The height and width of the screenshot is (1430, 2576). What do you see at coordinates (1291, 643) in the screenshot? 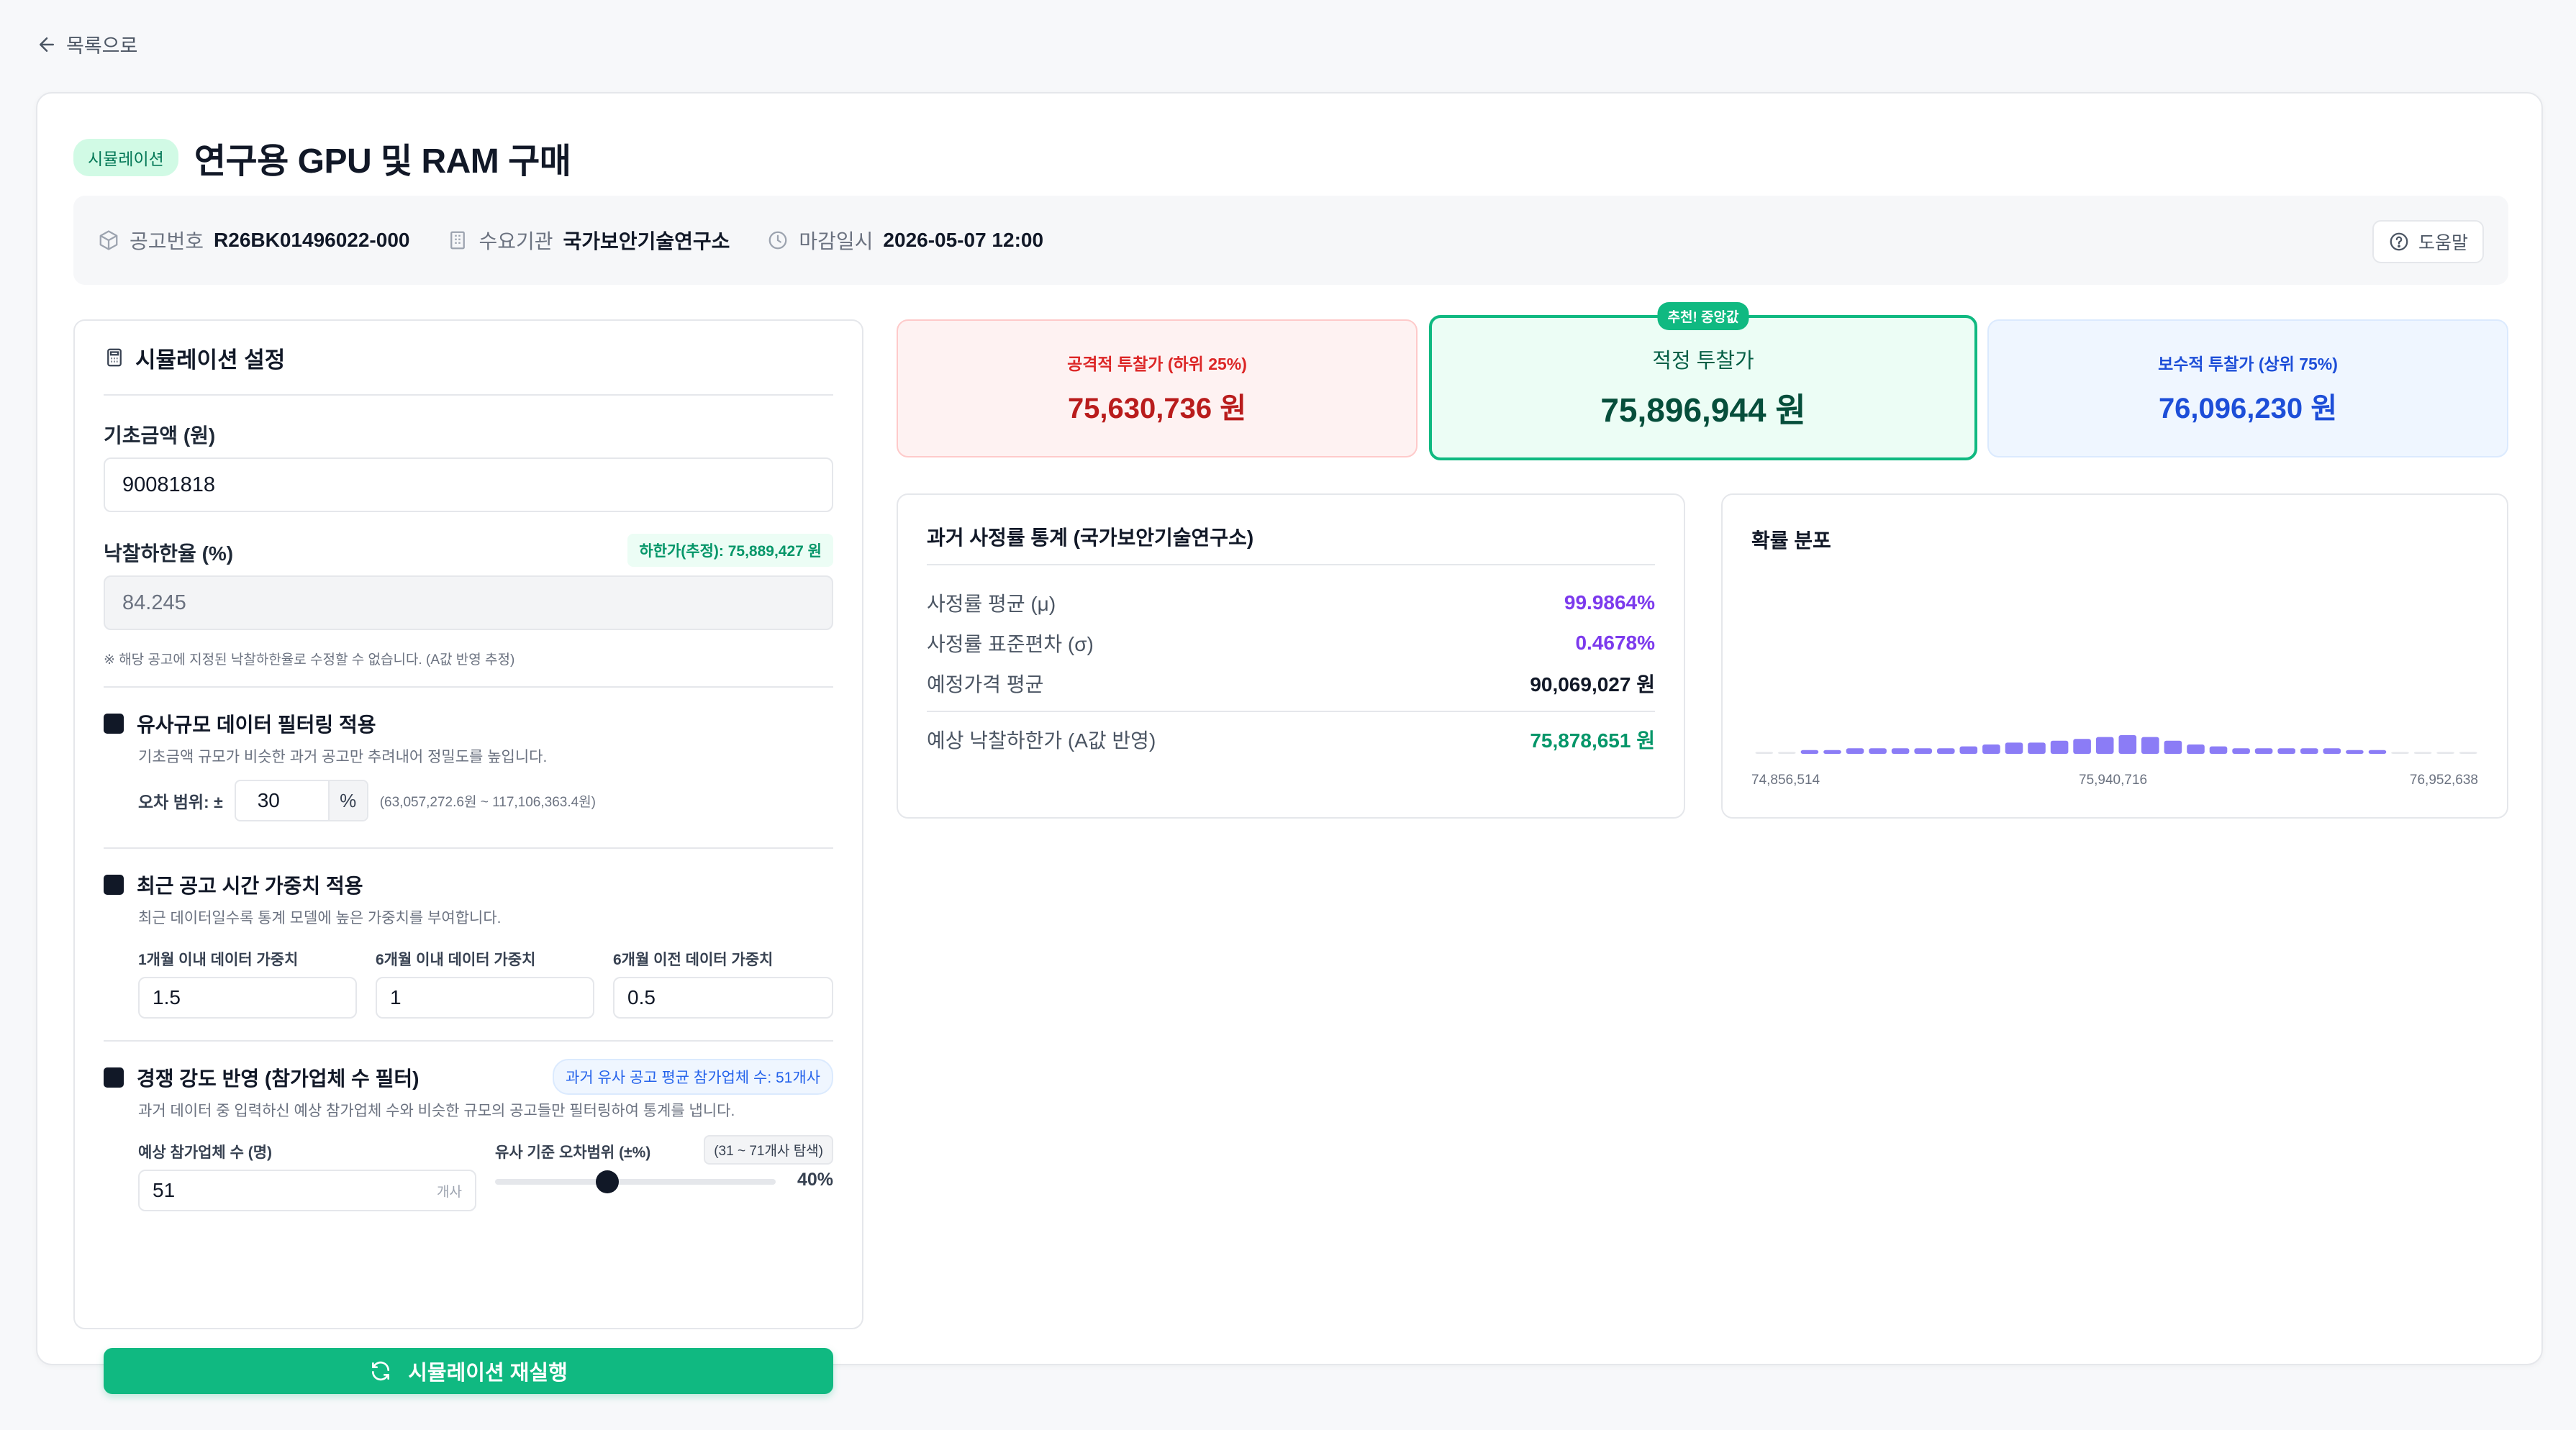
I see `stat-std-row: 사정률 표준편차 (σ) 0.4678%` at bounding box center [1291, 643].